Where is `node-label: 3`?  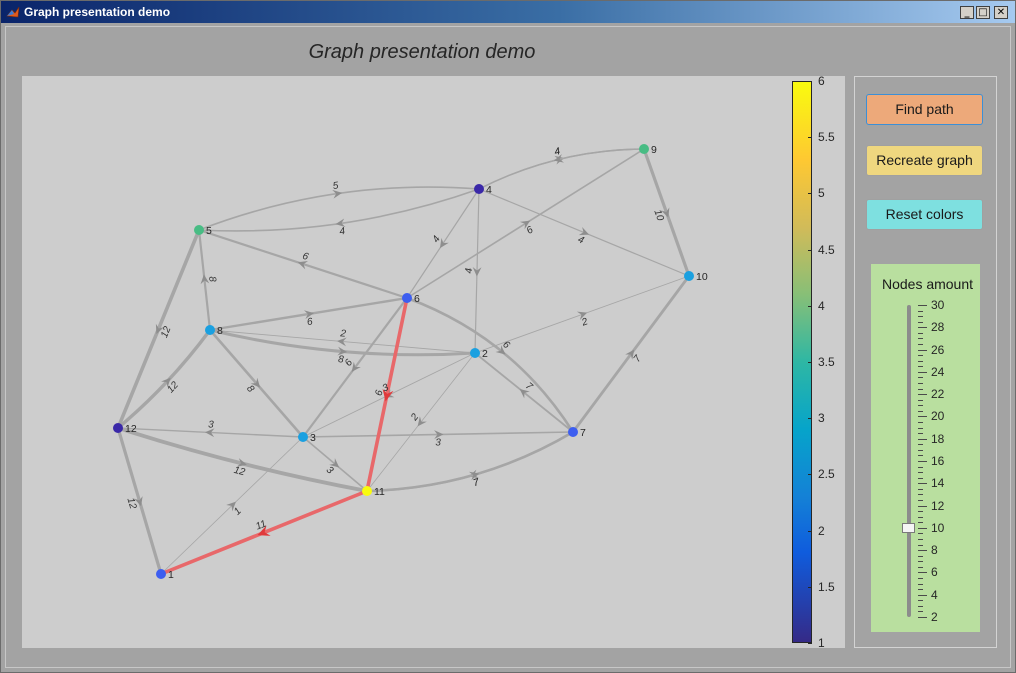 node-label: 3 is located at coordinates (313, 438).